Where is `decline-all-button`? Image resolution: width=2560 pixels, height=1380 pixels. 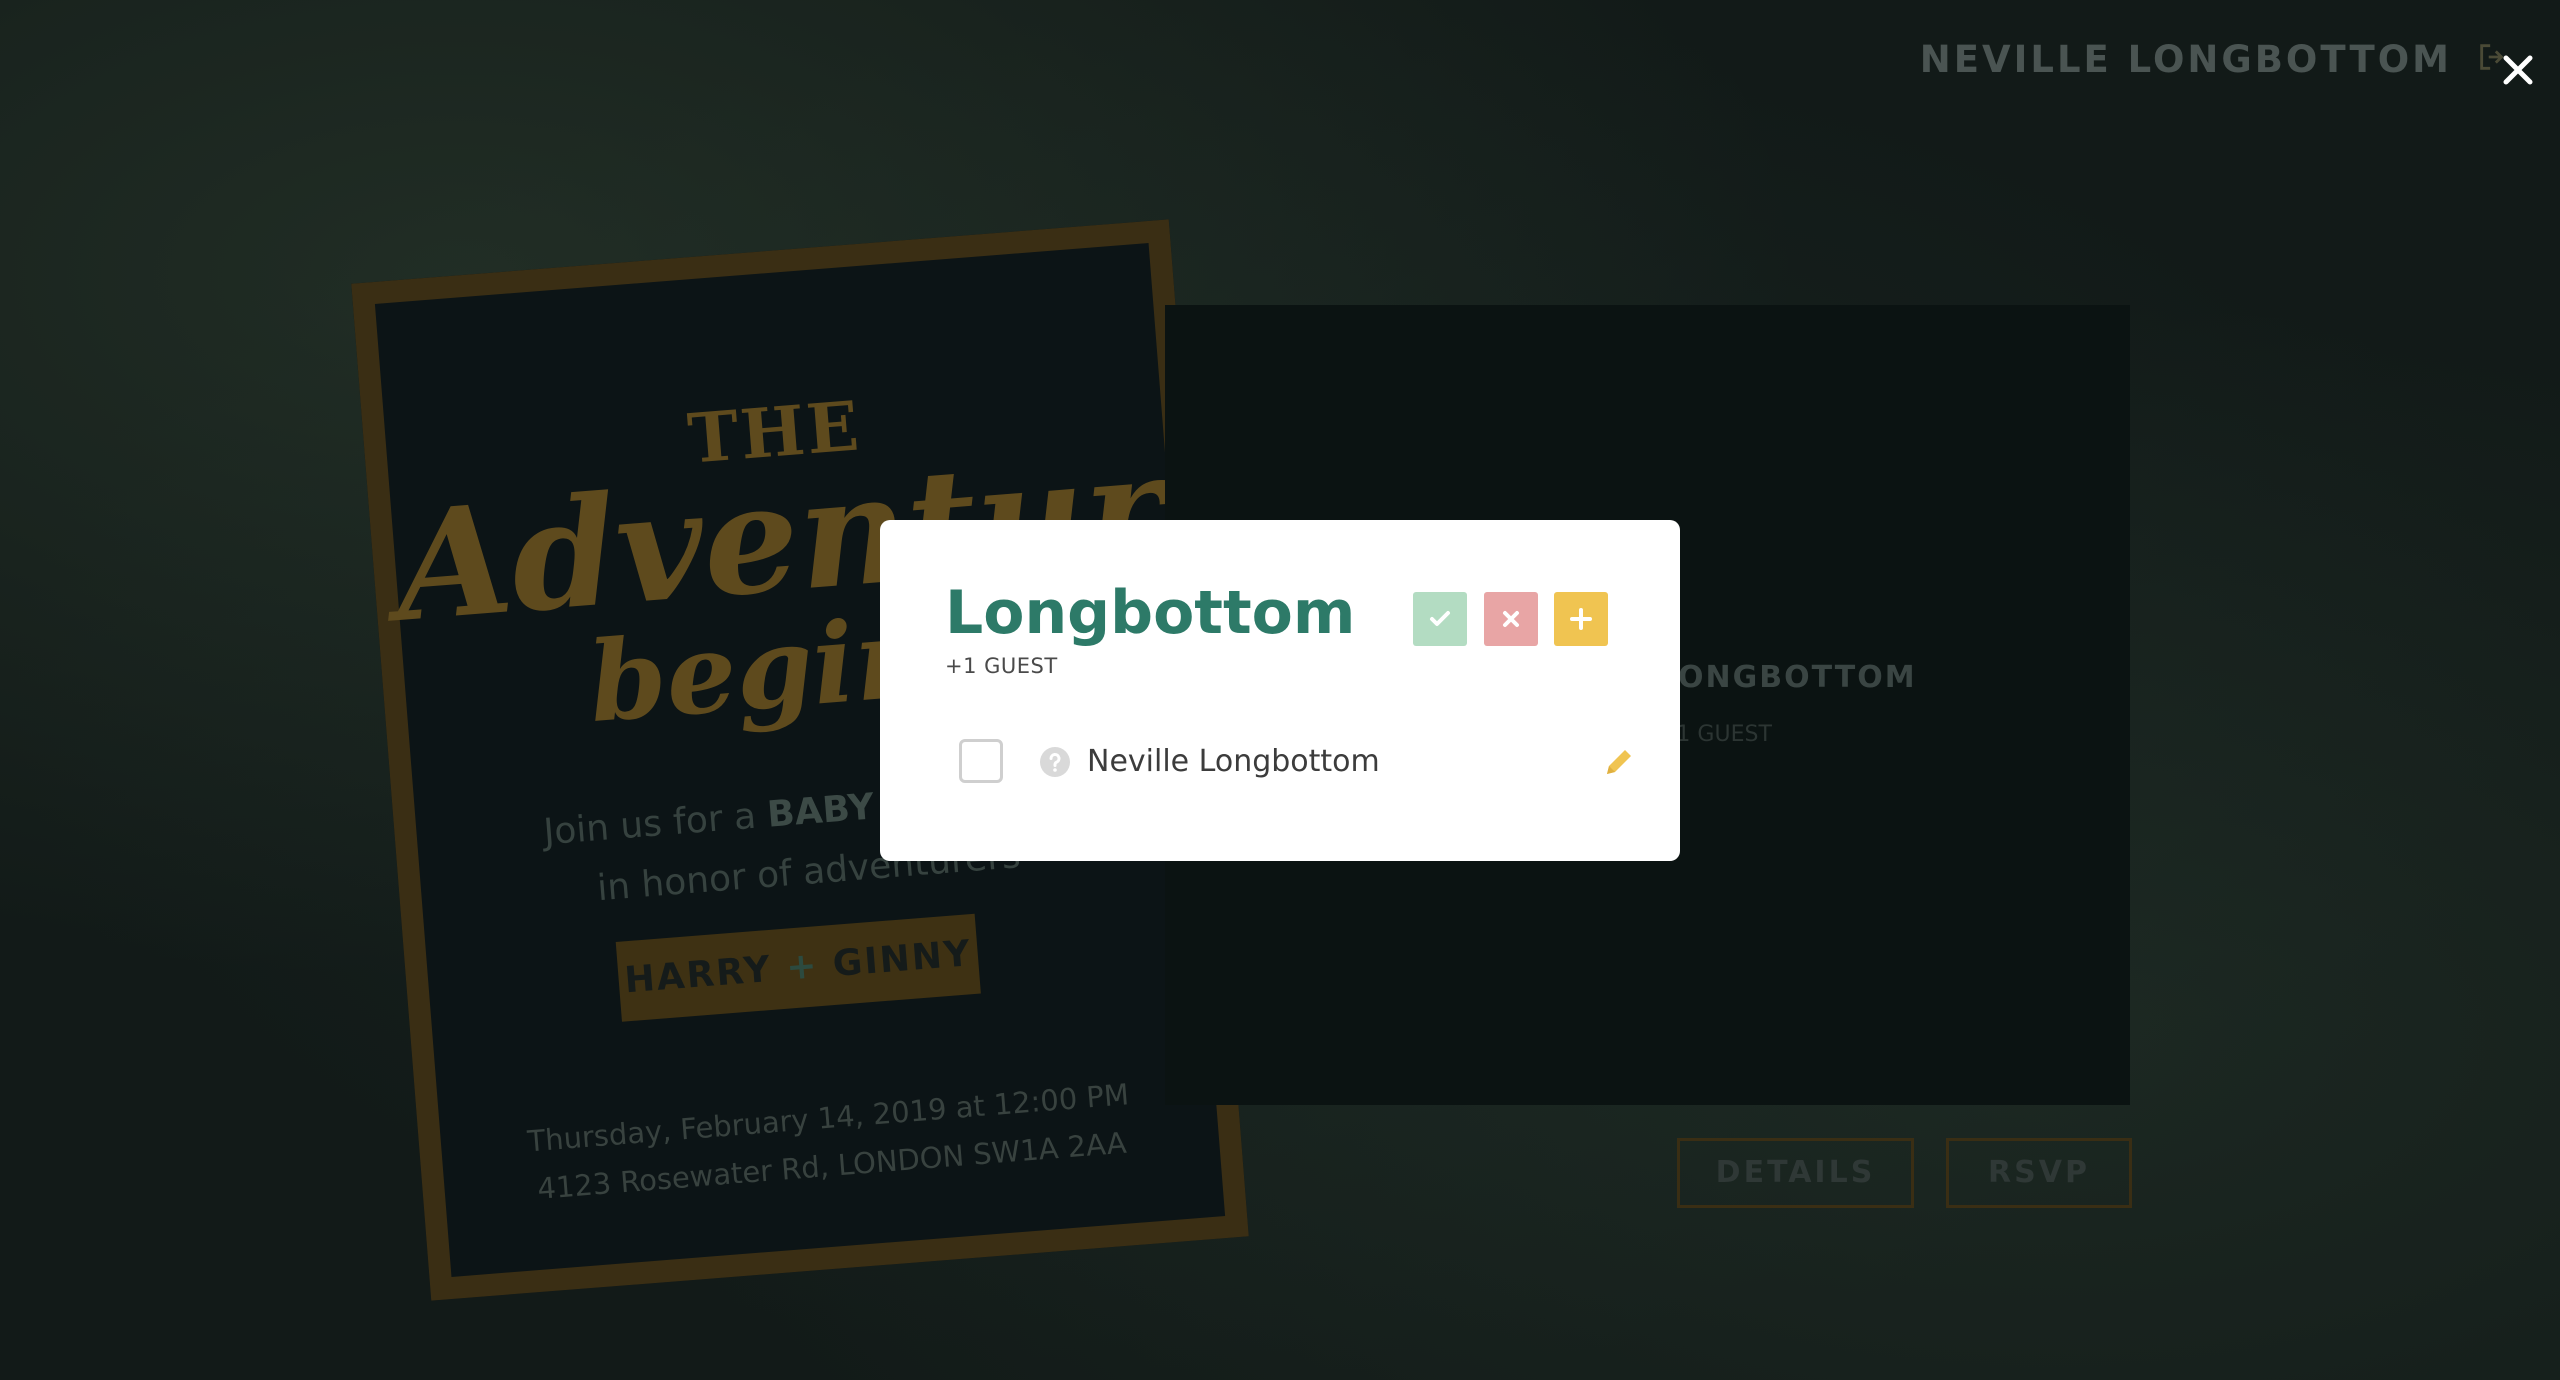 decline-all-button is located at coordinates (1511, 619).